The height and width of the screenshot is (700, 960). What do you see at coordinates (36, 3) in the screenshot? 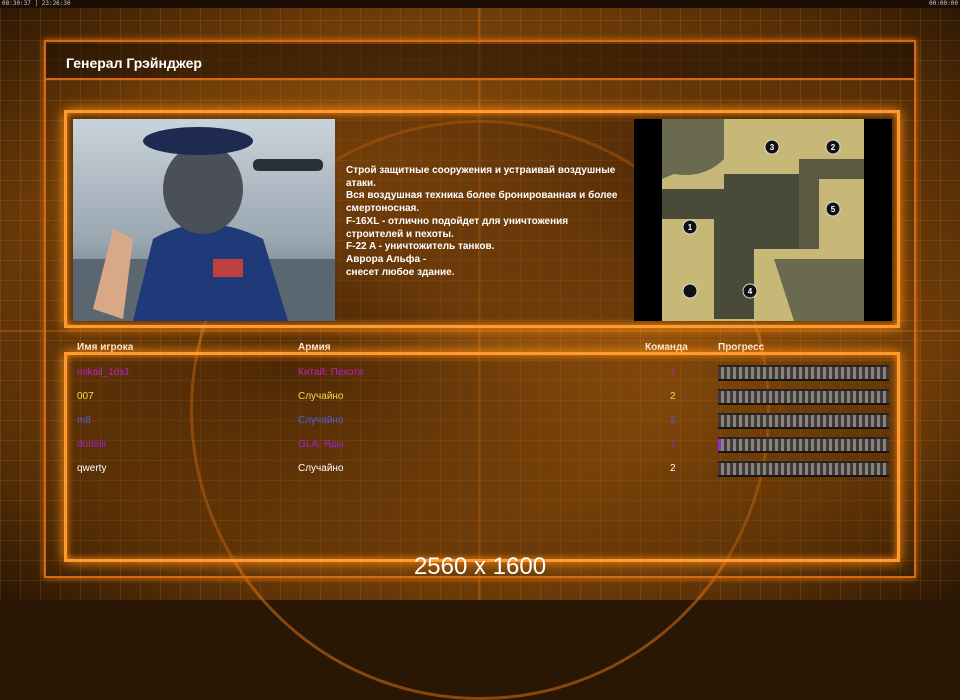
I see `status-left: 08:30:37 | 23:26:30` at bounding box center [36, 3].